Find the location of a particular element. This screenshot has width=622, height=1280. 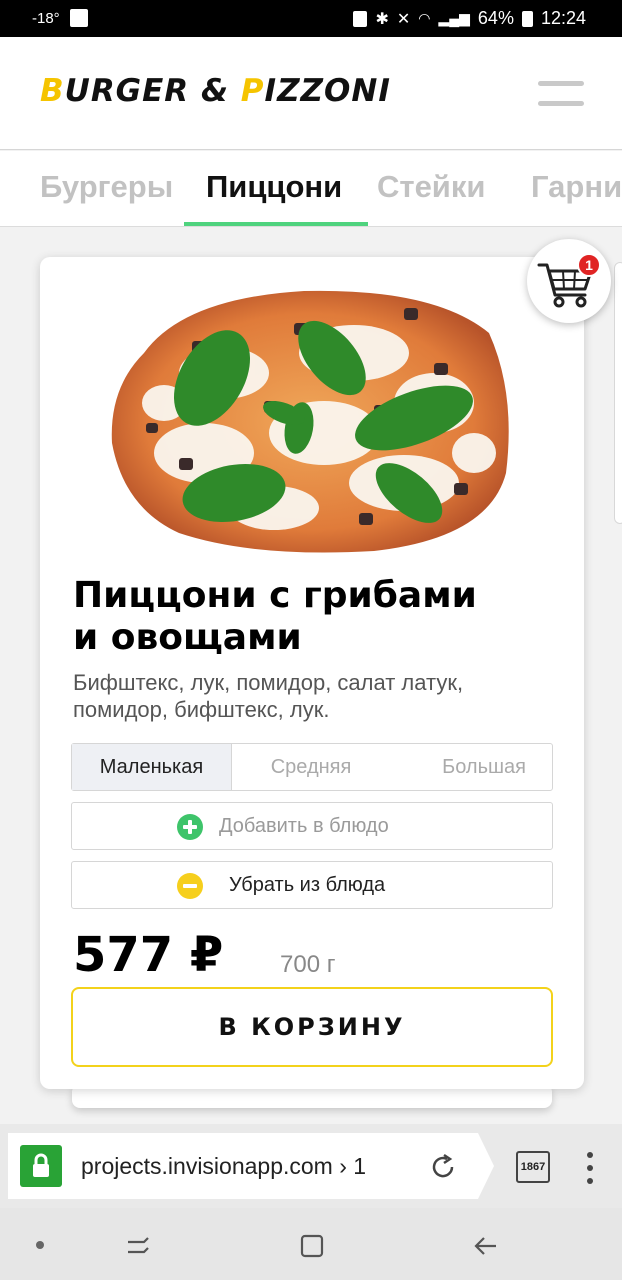

nfc-icon is located at coordinates (360, 18).